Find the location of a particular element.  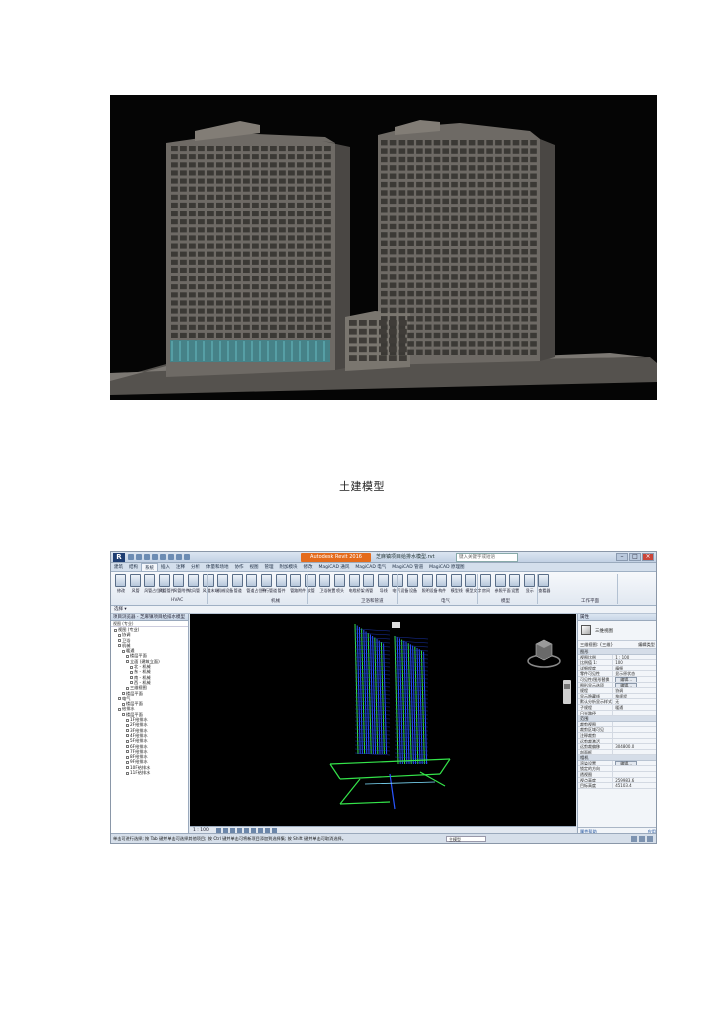

ribbon-tool-button: 风道末端 is located at coordinates (210, 583).